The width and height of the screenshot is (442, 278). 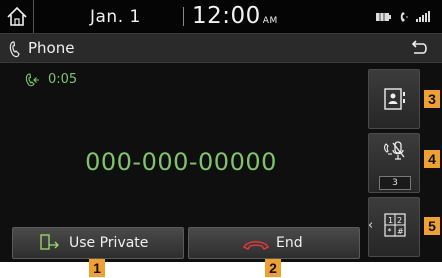 What do you see at coordinates (395, 183) in the screenshot?
I see `mic-volume-indicator: 3` at bounding box center [395, 183].